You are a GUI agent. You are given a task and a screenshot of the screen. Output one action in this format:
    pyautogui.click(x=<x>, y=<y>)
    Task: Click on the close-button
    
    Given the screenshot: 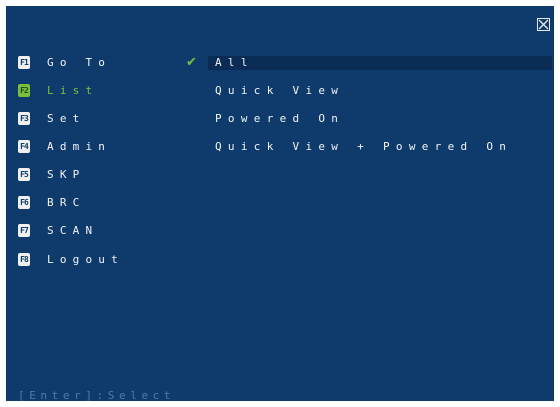 What is the action you would take?
    pyautogui.click(x=543, y=24)
    